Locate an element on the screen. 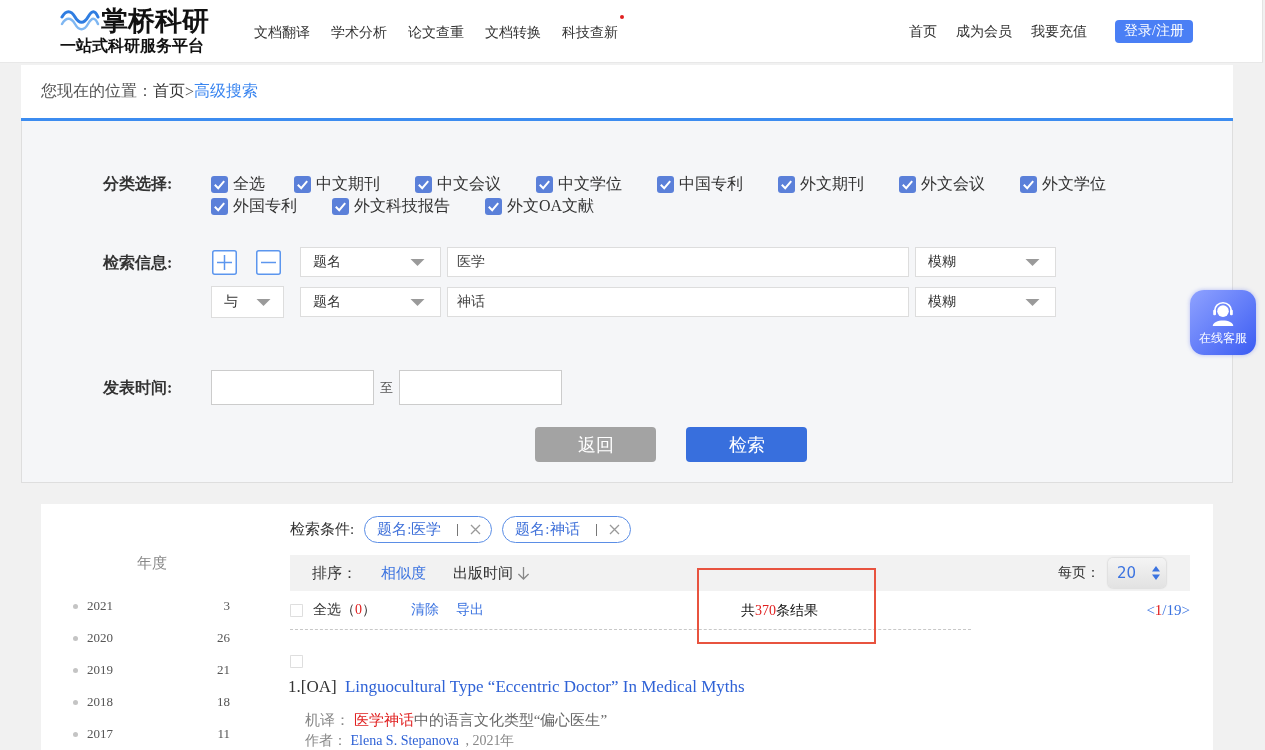  year-filter: 2021 is located at coordinates (100, 606).